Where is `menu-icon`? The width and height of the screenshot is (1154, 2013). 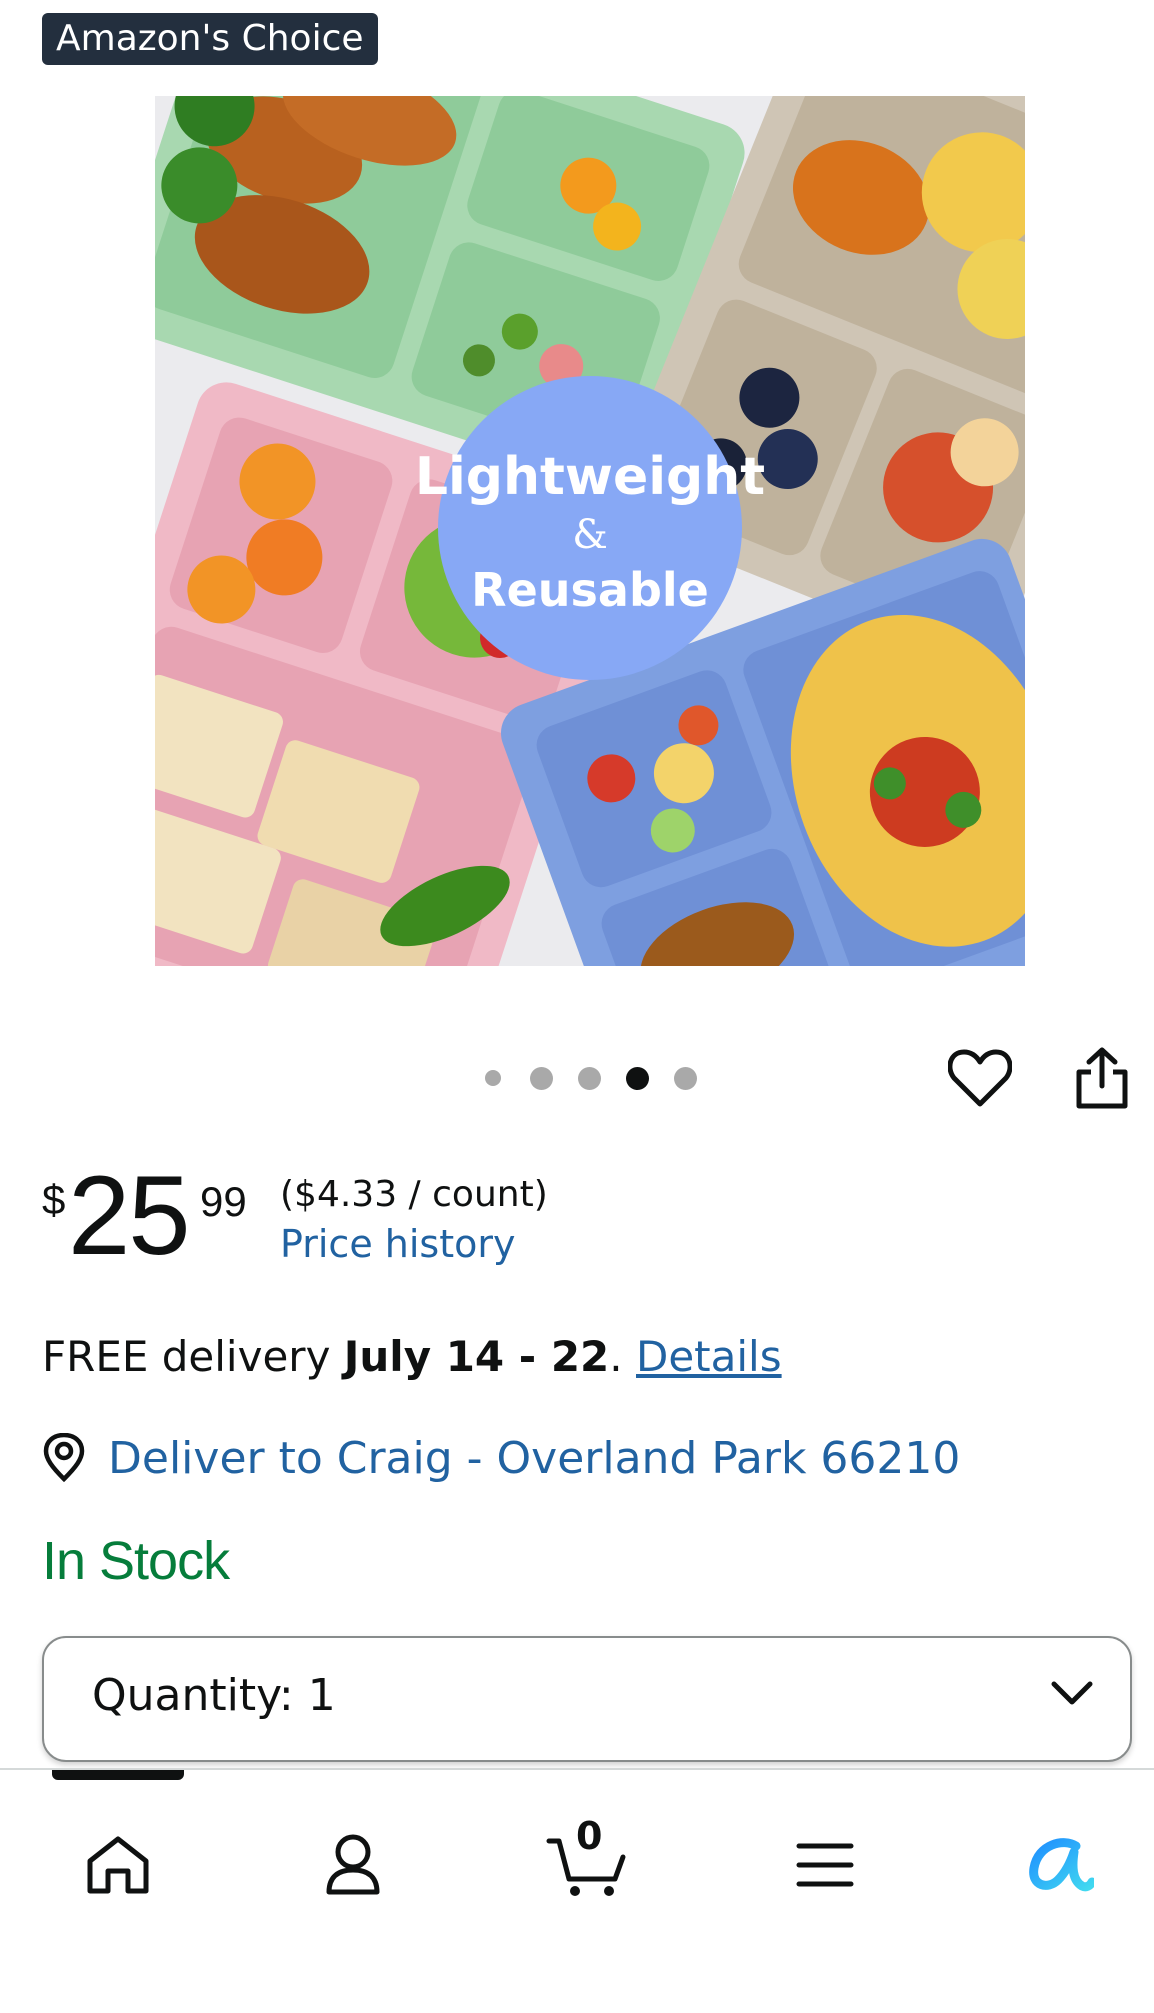
menu-icon is located at coordinates (825, 1865).